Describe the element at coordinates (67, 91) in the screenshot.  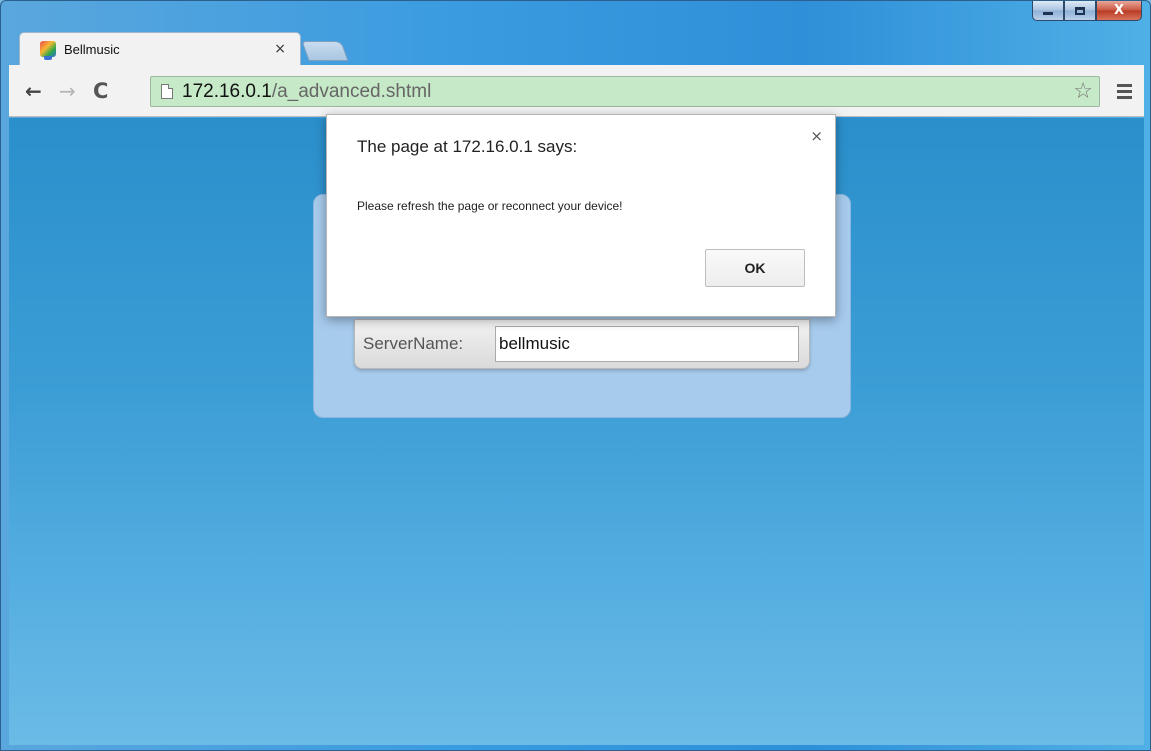
I see `forward-arrow-icon: →` at that location.